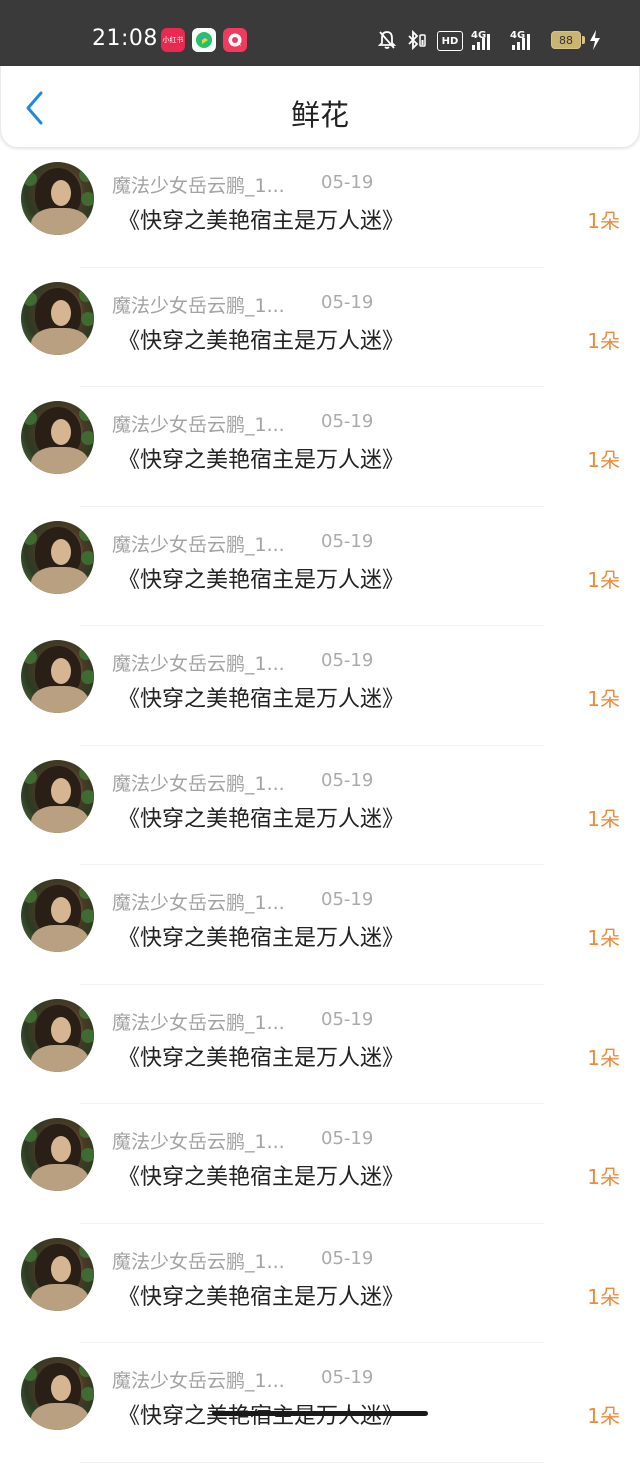 This screenshot has height=1463, width=640. I want to click on signal-2-icon, so click(521, 41).